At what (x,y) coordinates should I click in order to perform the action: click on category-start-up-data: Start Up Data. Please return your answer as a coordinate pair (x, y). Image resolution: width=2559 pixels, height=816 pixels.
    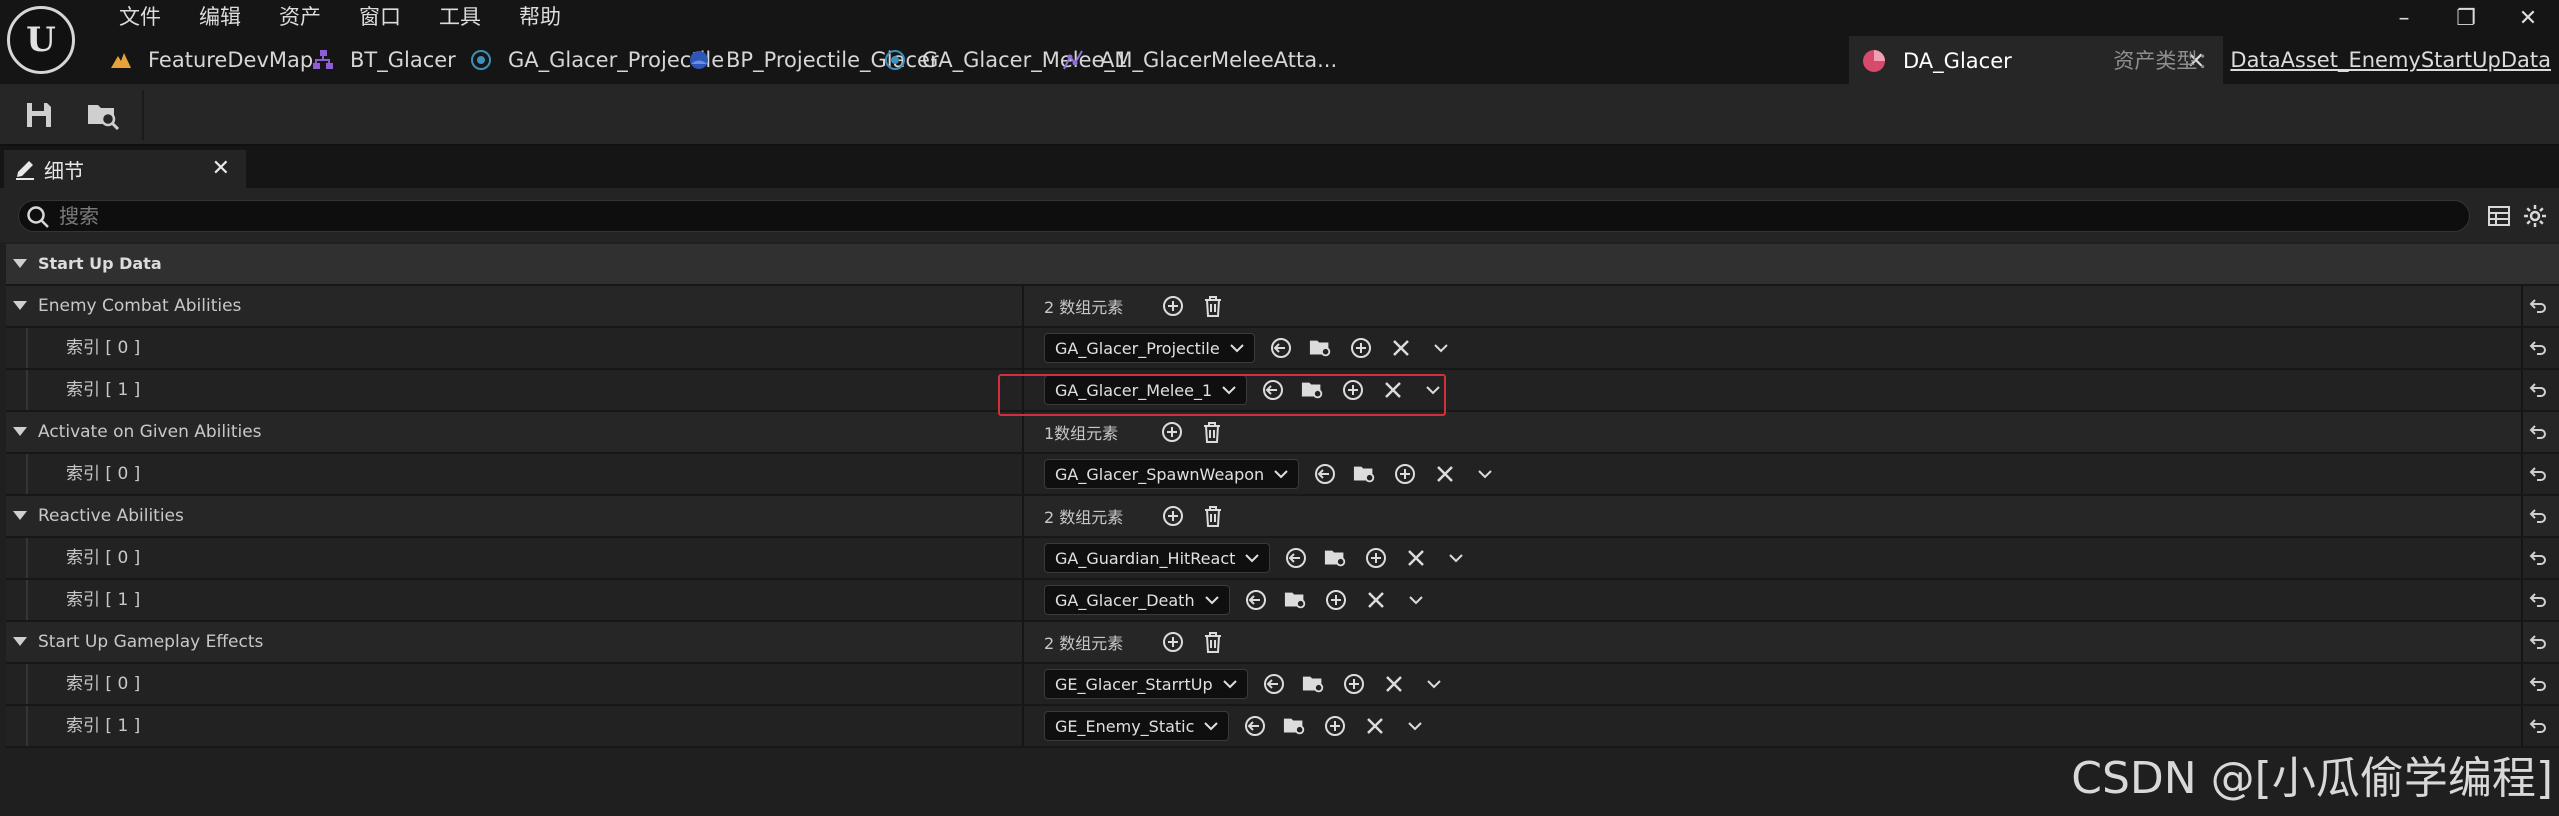
    Looking at the image, I should click on (1282, 265).